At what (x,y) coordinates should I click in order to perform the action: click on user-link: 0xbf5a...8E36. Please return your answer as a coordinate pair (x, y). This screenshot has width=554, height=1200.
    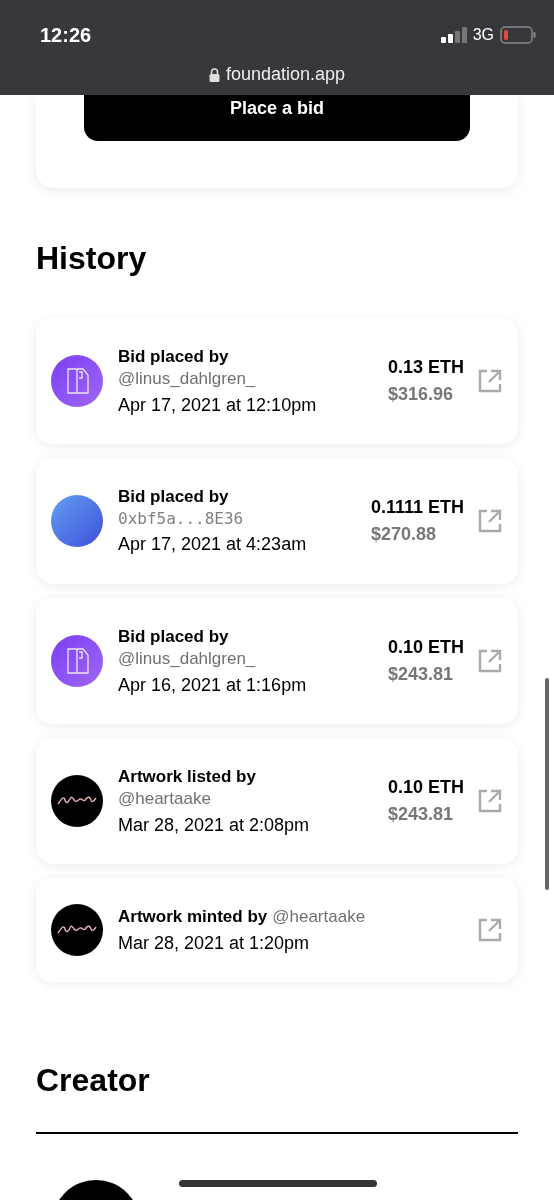
    Looking at the image, I should click on (244, 518).